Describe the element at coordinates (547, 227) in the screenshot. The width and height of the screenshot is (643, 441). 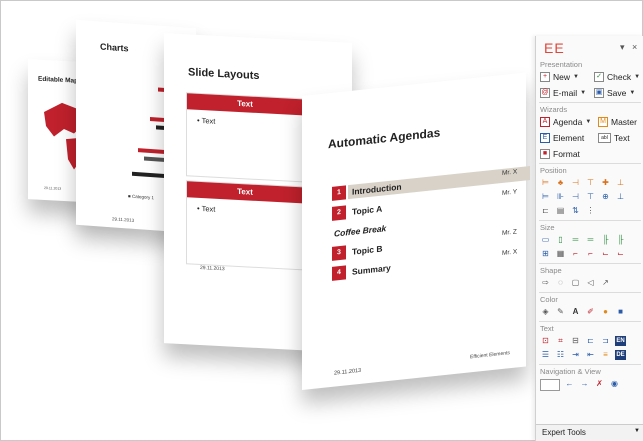
I see `section-size: Size` at that location.